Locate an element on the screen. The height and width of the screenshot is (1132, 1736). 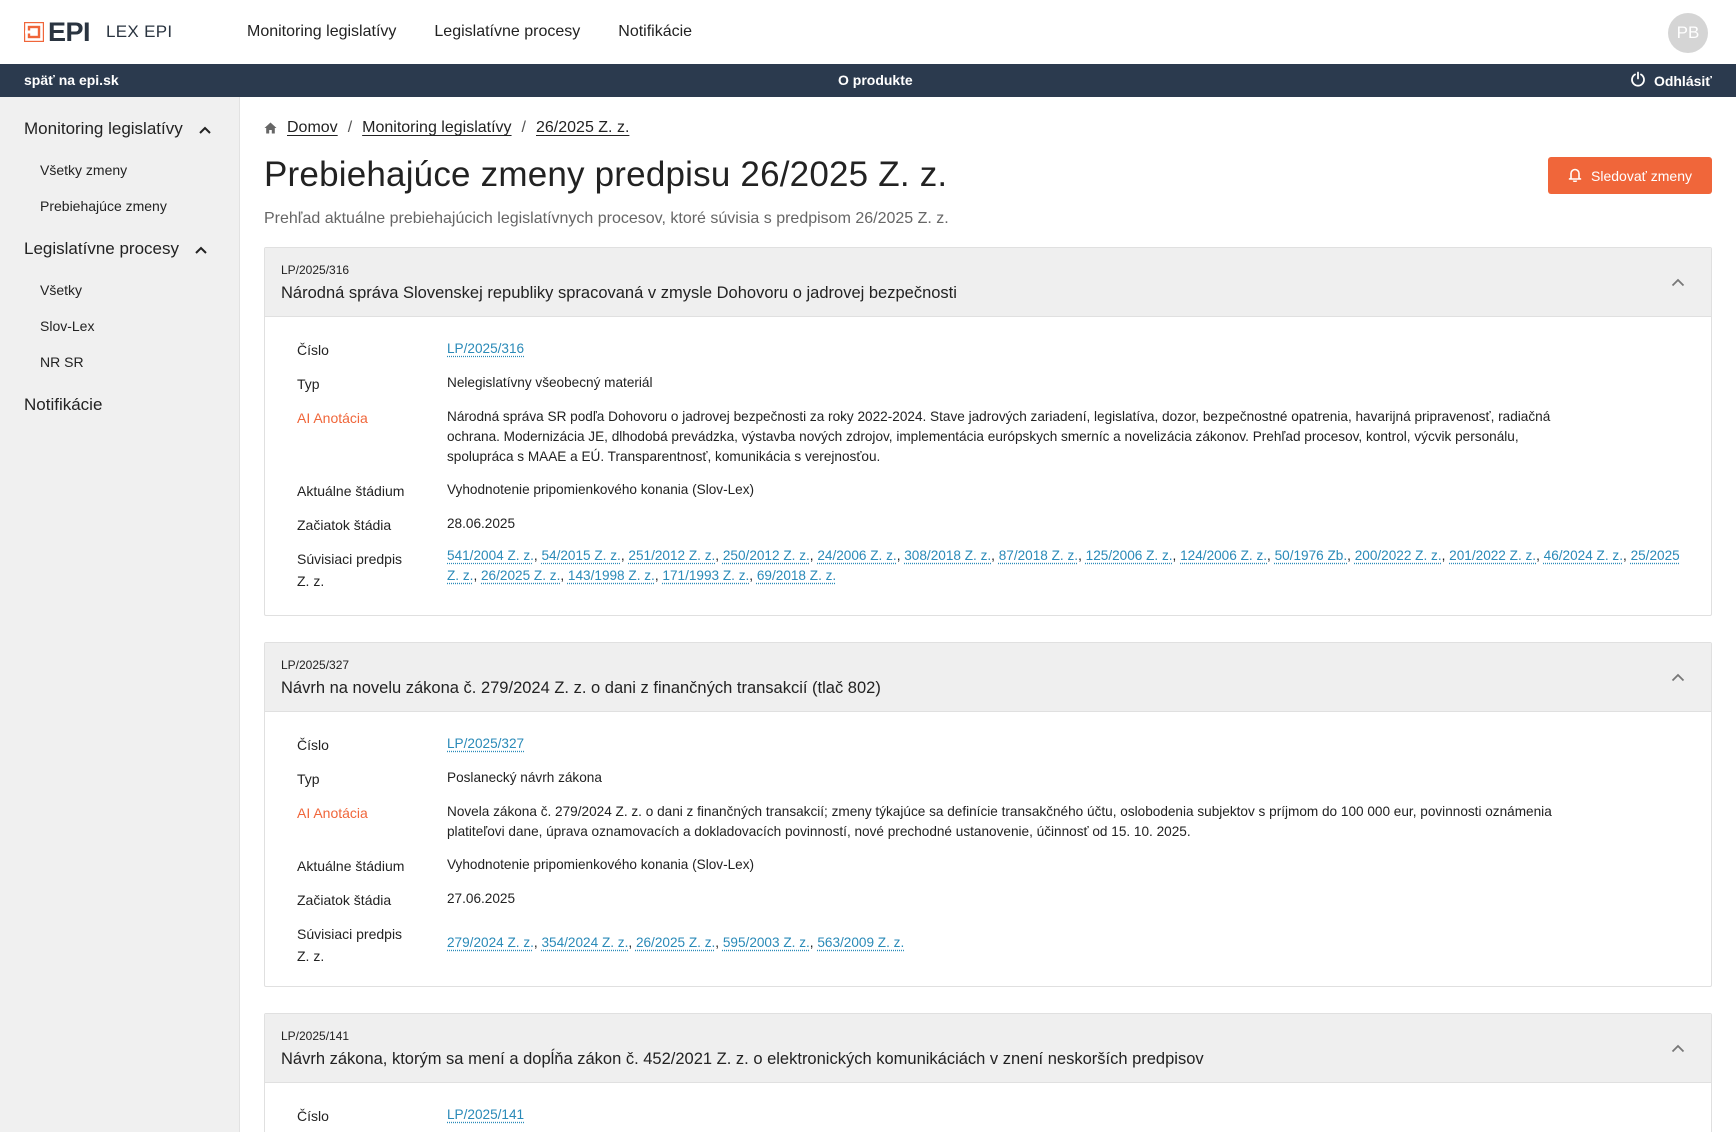
breadcrumb-current: 26/2025 Z. z. is located at coordinates (582, 128).